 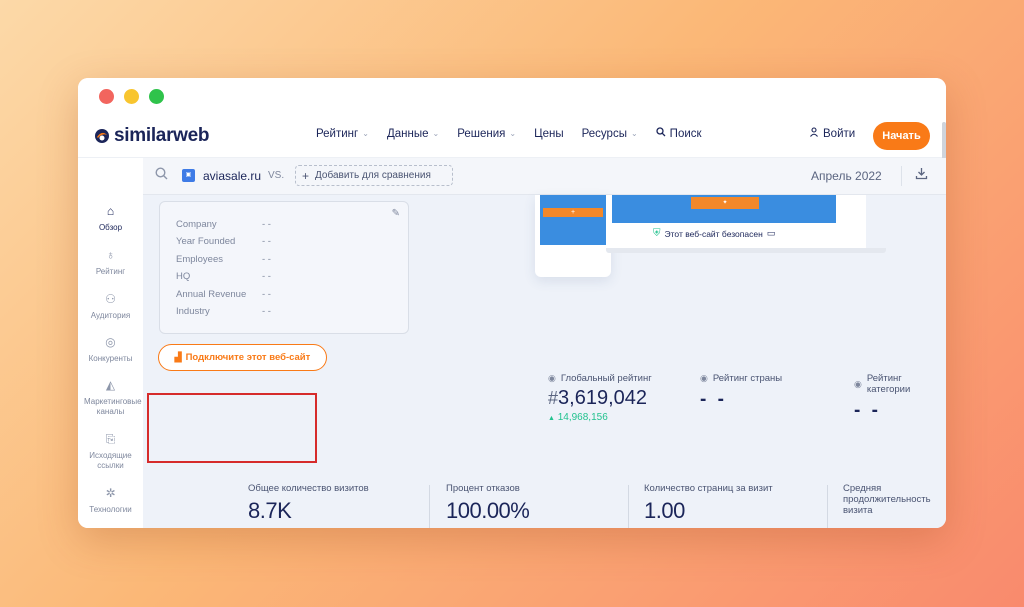 What do you see at coordinates (900, 397) in the screenshot?
I see `category-rank-block: ◉ Рейтинг категории - -` at bounding box center [900, 397].